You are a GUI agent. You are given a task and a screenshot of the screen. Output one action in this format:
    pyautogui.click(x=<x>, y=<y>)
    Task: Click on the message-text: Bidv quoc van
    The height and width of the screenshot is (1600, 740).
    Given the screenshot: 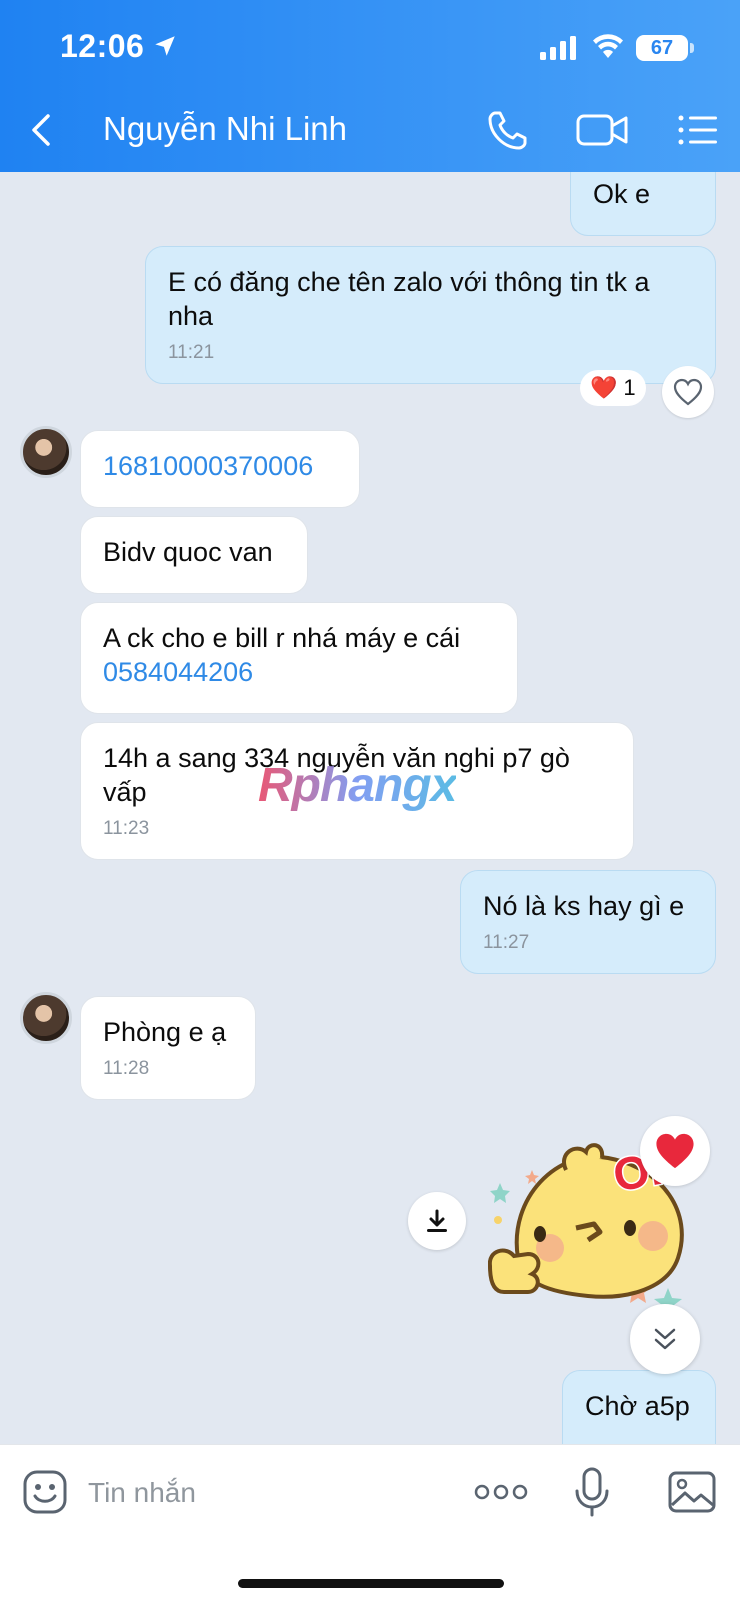 What is the action you would take?
    pyautogui.click(x=188, y=552)
    